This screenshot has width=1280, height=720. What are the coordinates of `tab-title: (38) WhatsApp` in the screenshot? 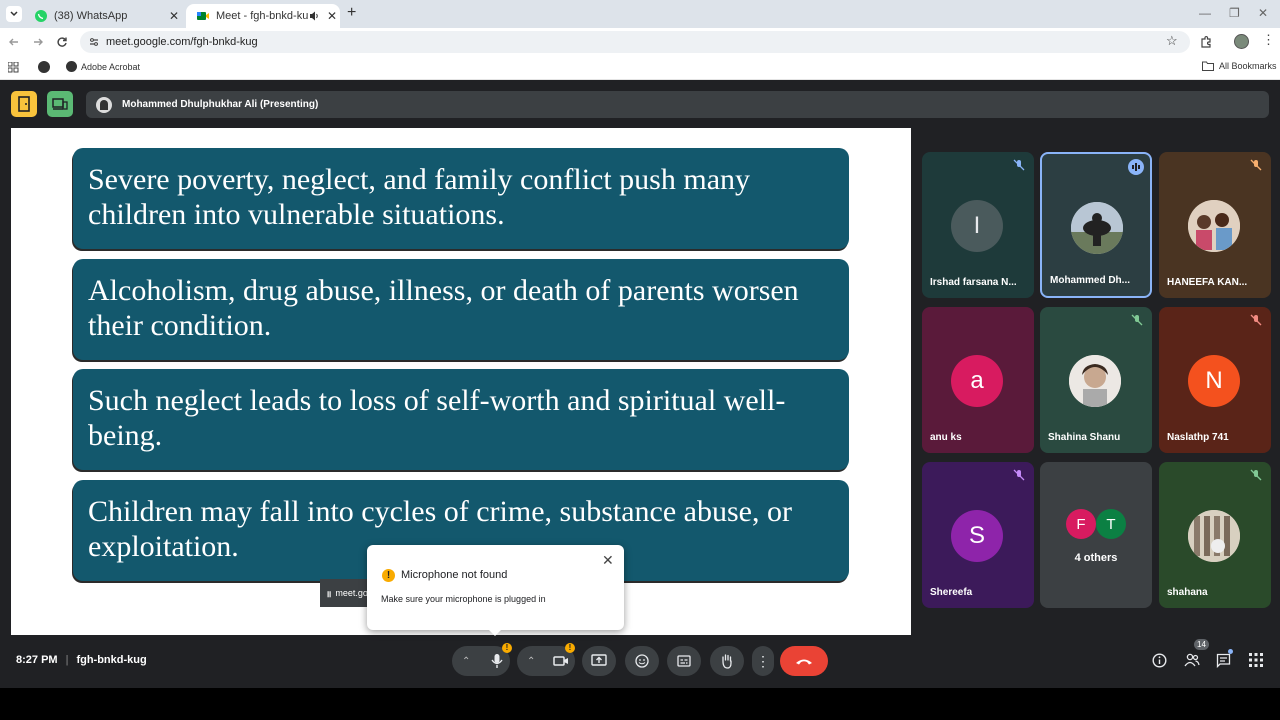 It's located at (91, 16).